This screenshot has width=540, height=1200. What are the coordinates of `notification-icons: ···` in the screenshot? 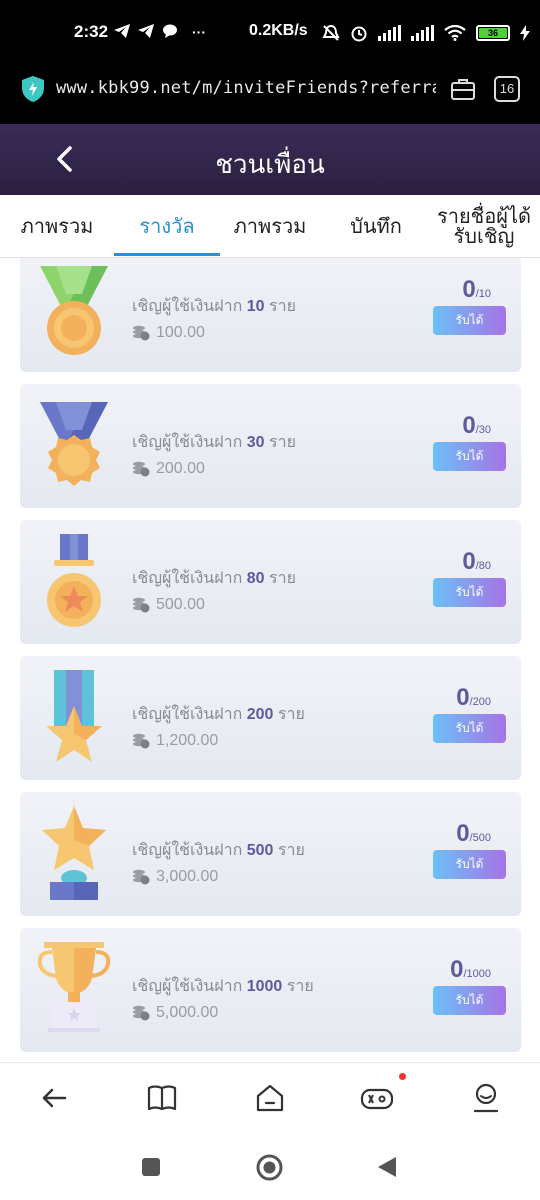 It's located at (160, 32).